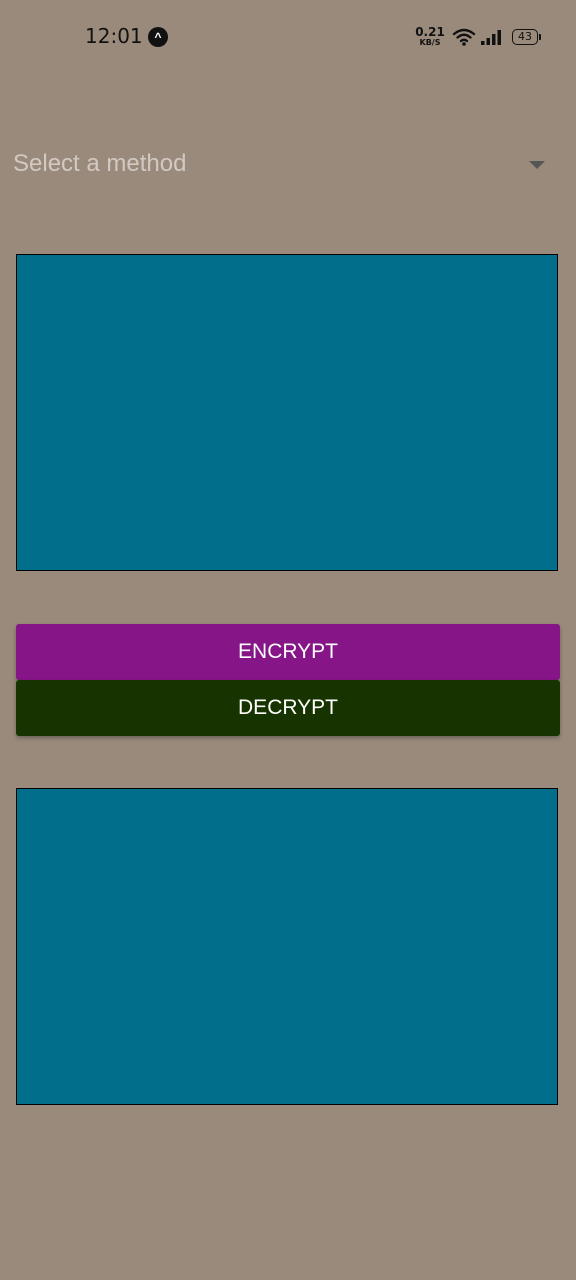 This screenshot has width=576, height=1280. Describe the element at coordinates (288, 37) in the screenshot. I see `status-bar: 12:01 ^ 0.21 KB/S 43` at that location.